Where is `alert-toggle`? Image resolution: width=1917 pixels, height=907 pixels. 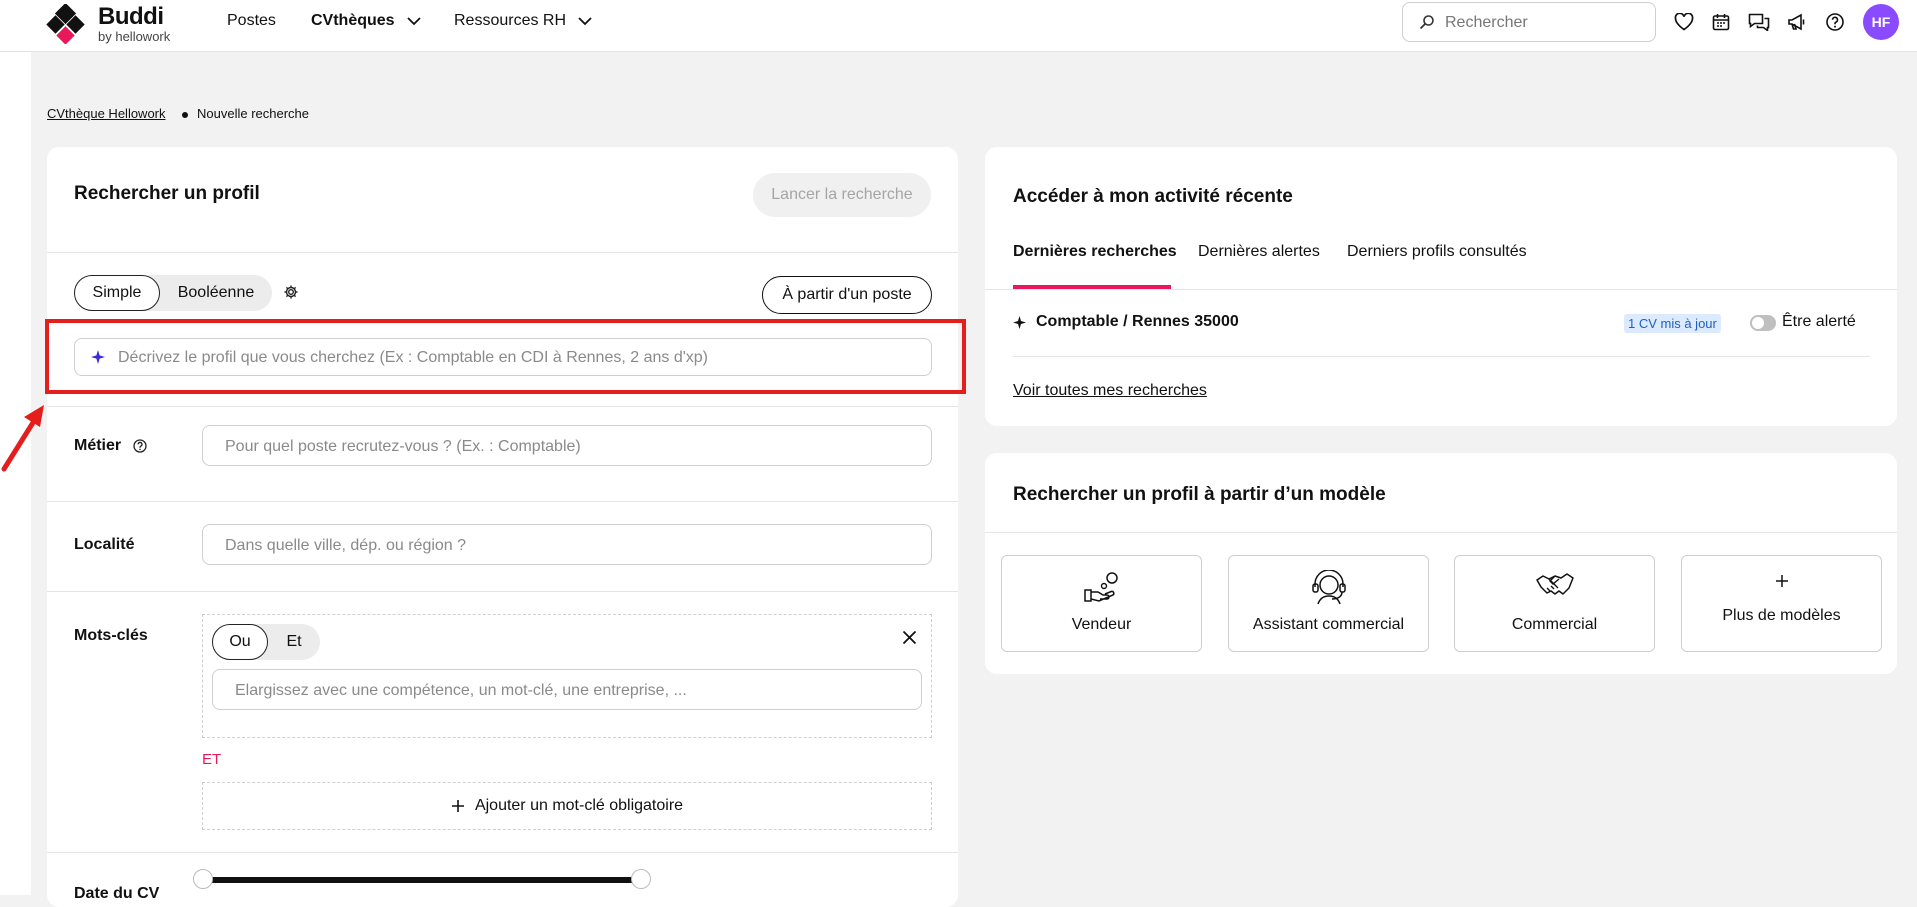
alert-toggle is located at coordinates (1763, 323).